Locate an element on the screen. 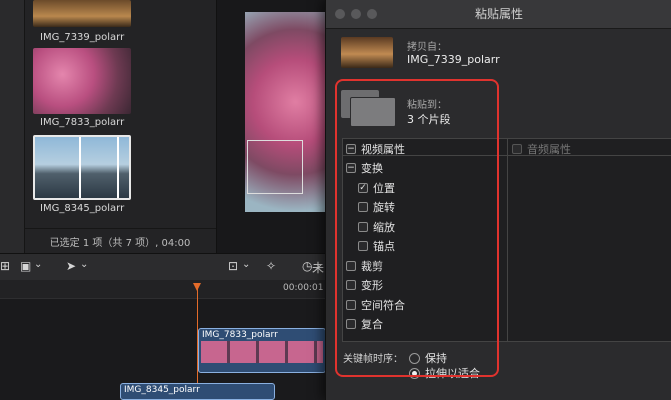 The width and height of the screenshot is (671, 400). attribute-row: 锚点 is located at coordinates (376, 246).